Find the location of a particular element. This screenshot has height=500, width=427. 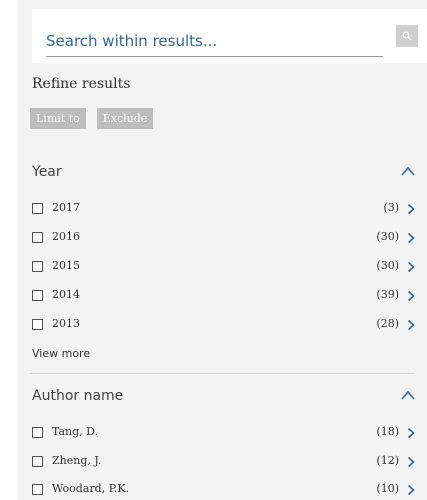

year-section-title: Year is located at coordinates (47, 172).